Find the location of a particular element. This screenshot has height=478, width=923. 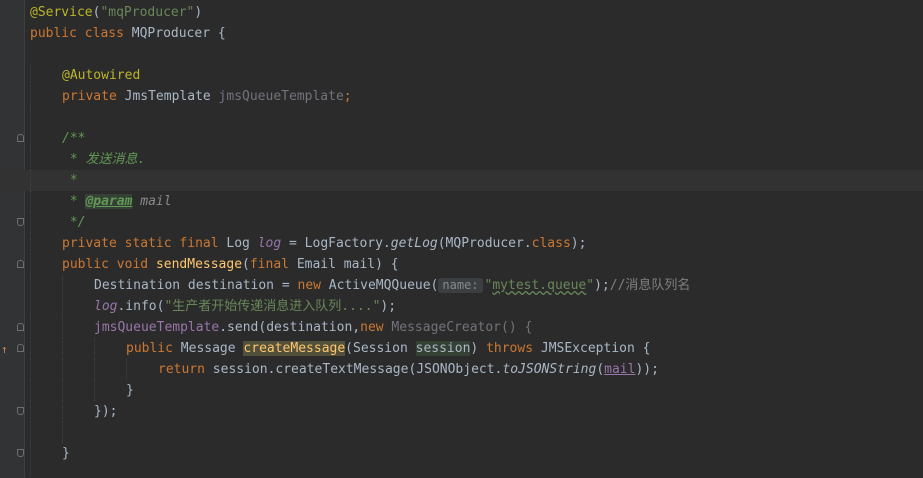

code-line-2: public class MQProducer { is located at coordinates (461, 33).